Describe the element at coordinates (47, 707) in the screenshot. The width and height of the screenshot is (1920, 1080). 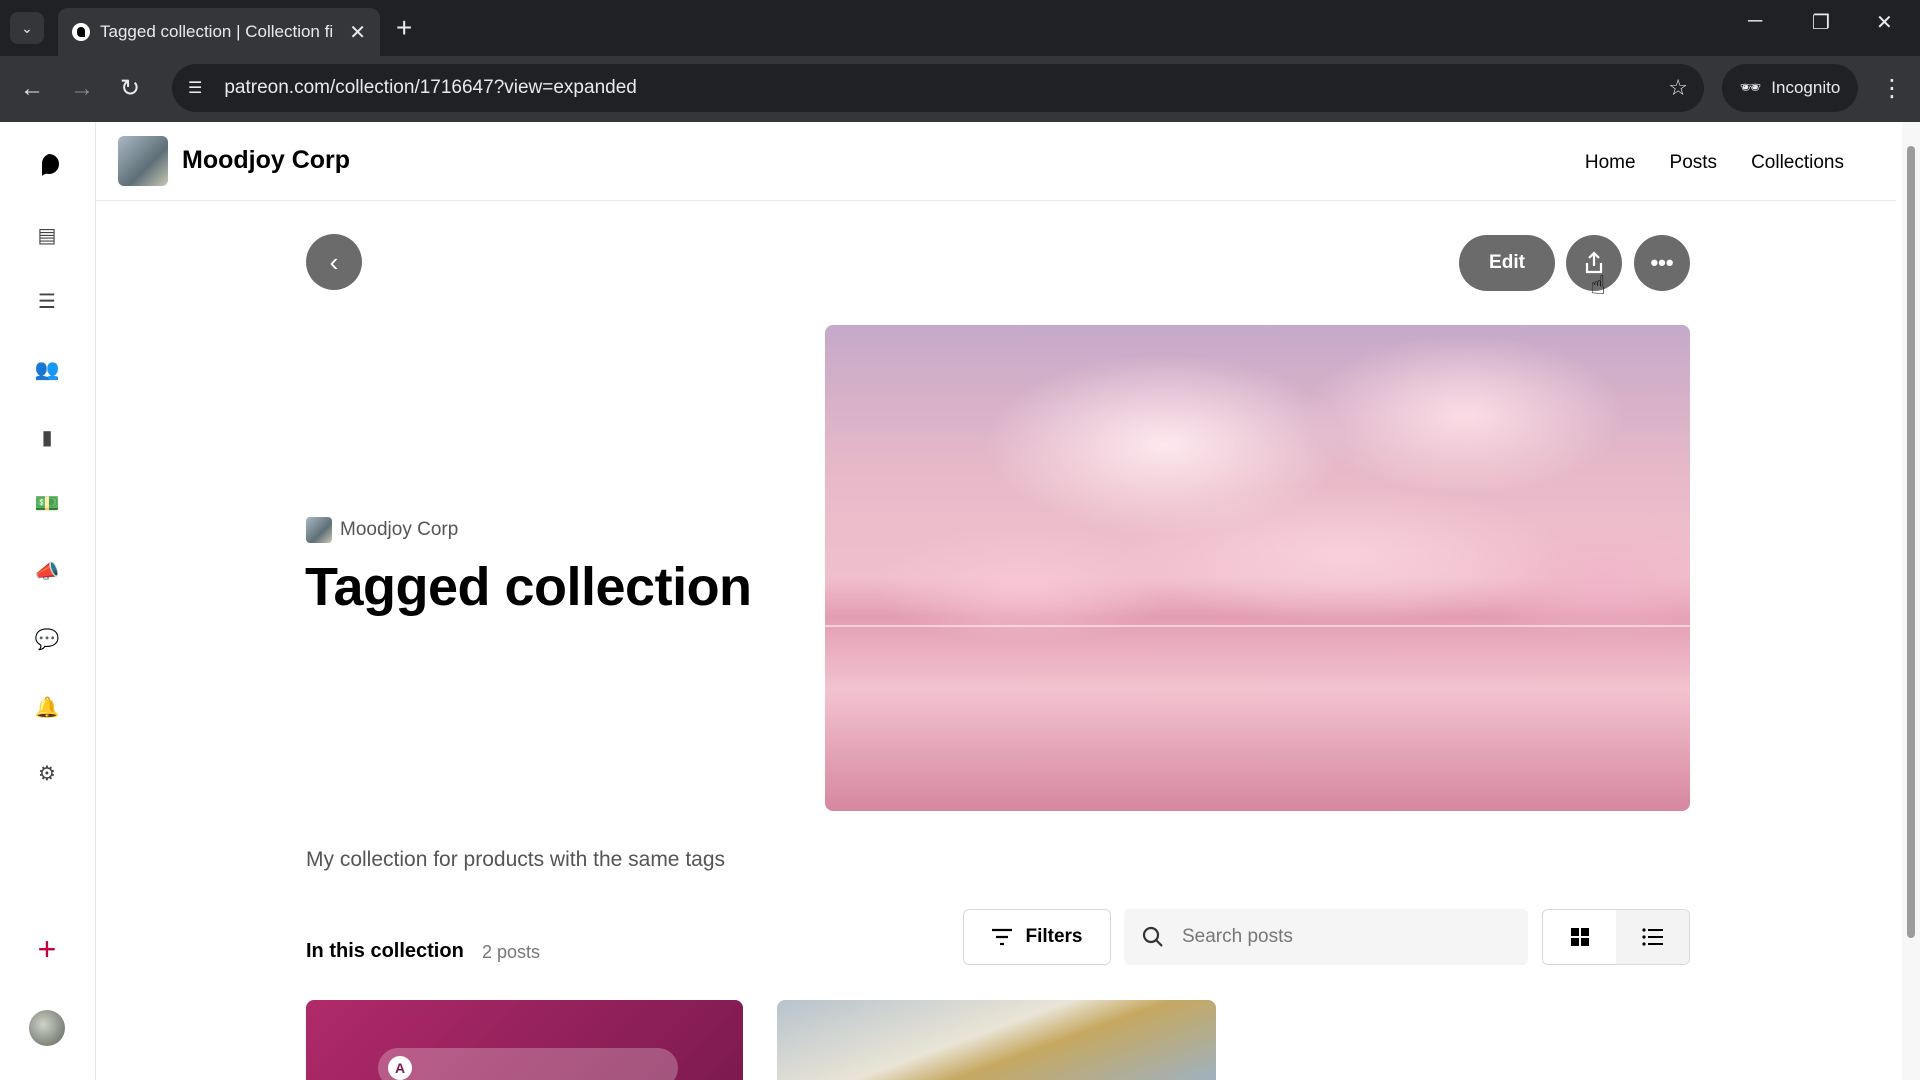
I see `notifications-icon: 🔔` at that location.